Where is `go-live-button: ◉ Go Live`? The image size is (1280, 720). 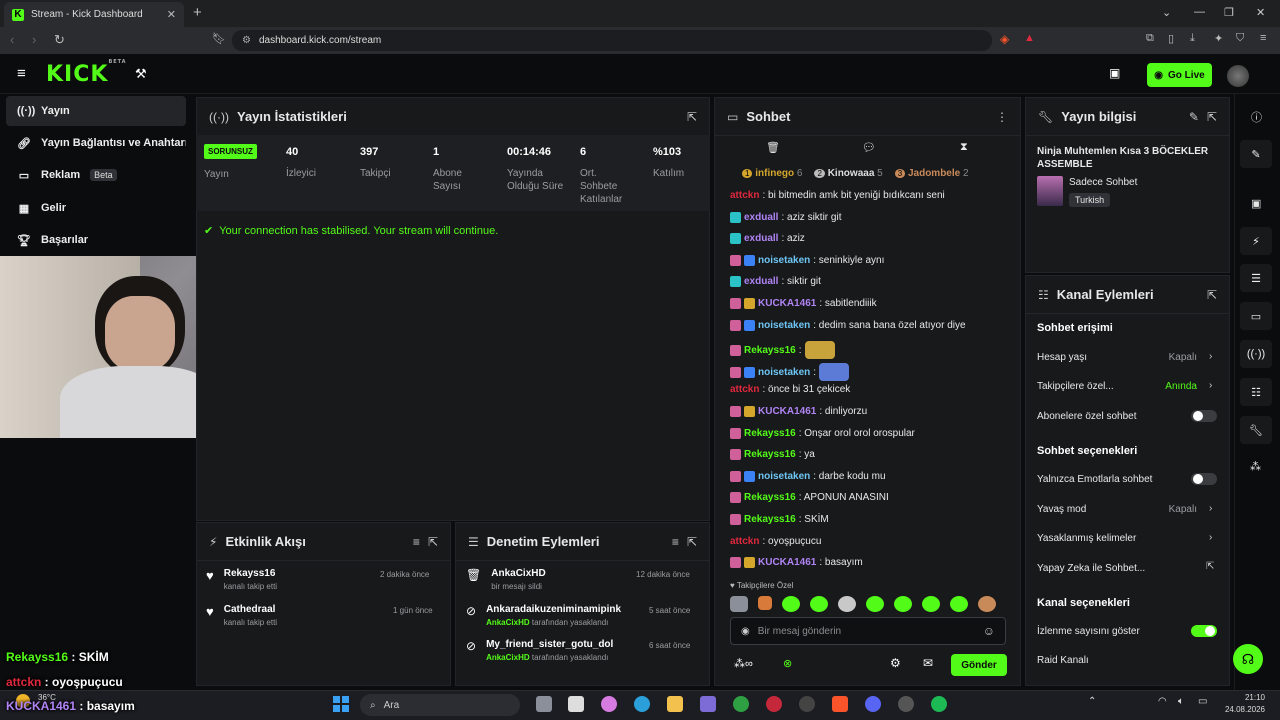
go-live-button: ◉ Go Live is located at coordinates (1179, 75).